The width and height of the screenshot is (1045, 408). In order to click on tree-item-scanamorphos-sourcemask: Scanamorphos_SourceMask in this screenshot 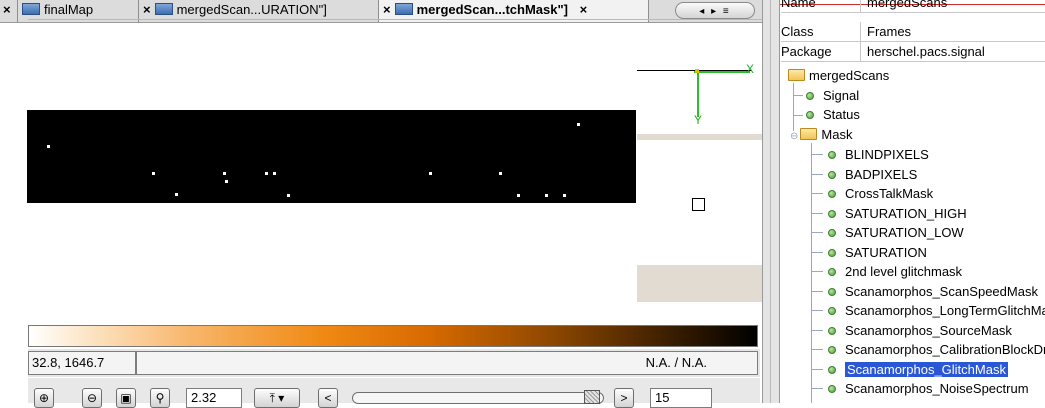, I will do `click(920, 330)`.